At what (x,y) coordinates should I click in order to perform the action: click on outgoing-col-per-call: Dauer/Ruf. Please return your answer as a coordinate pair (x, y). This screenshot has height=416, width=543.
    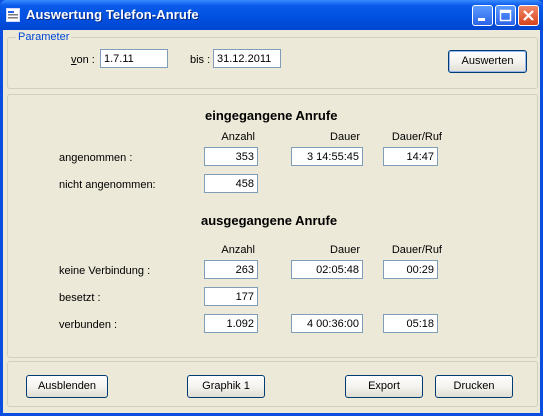
    Looking at the image, I should click on (416, 250).